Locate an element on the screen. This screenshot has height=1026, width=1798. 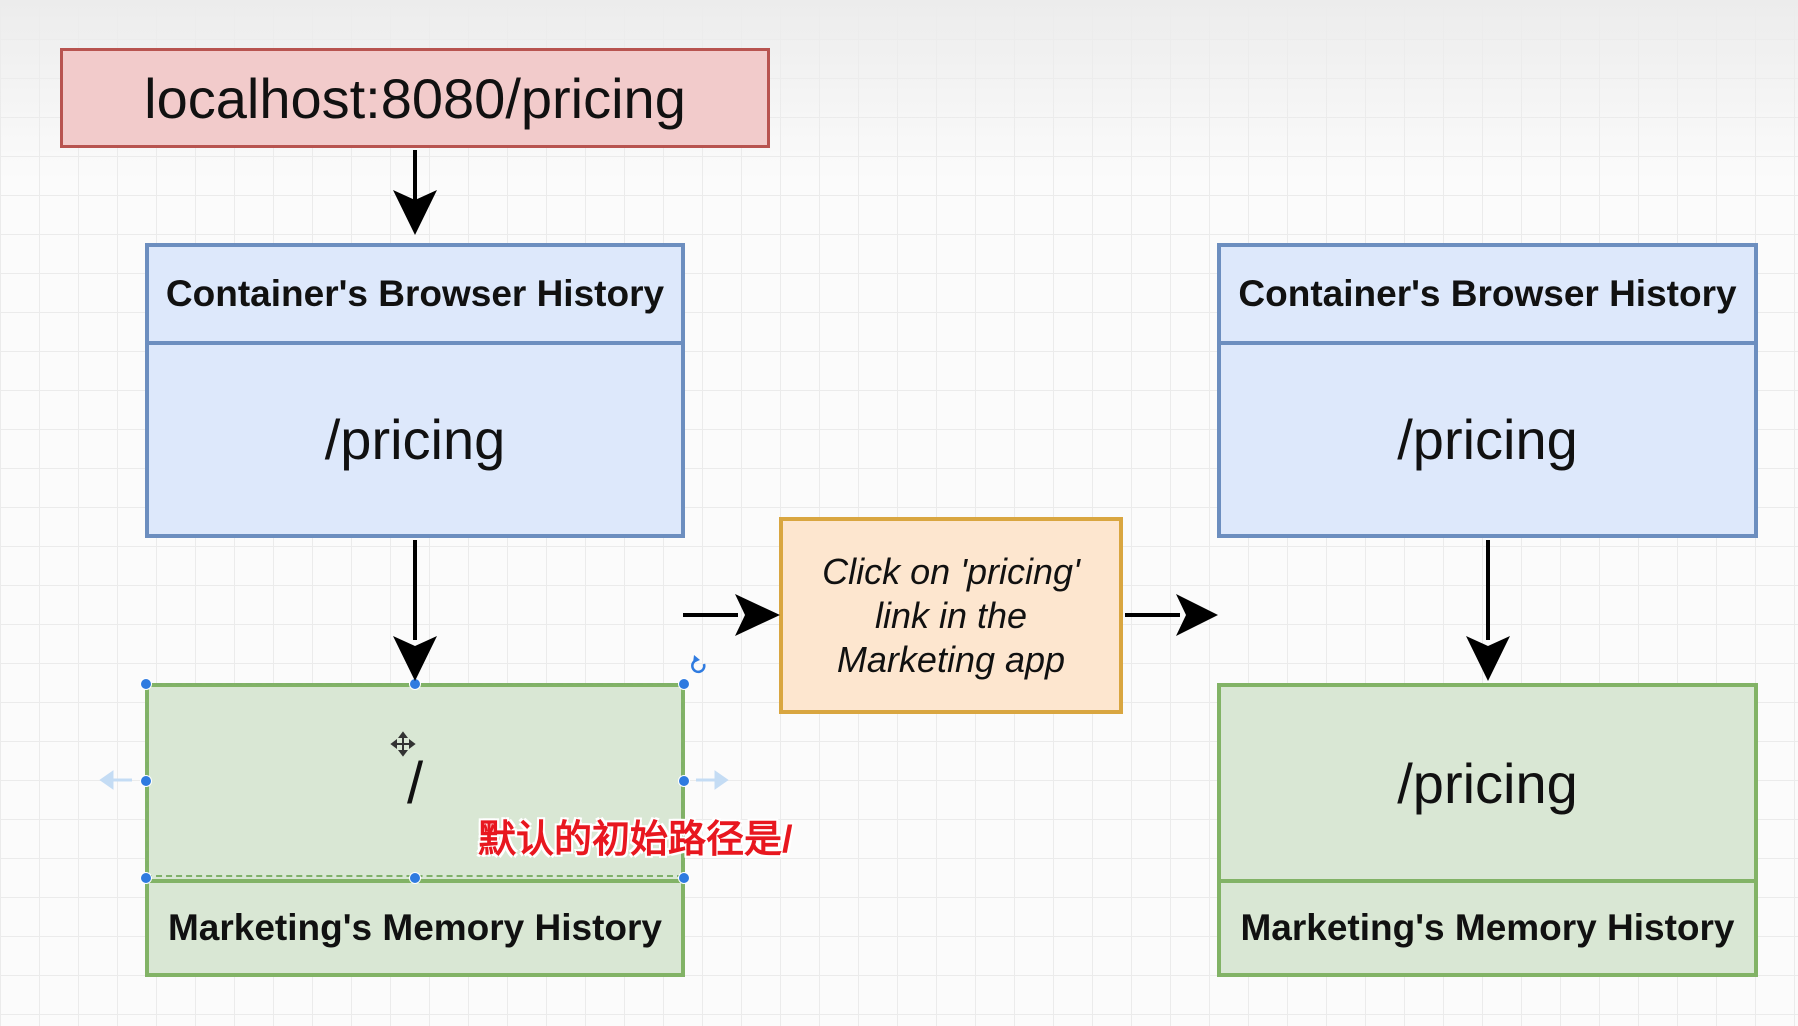
arrow-right-icon is located at coordinates (712, 780).